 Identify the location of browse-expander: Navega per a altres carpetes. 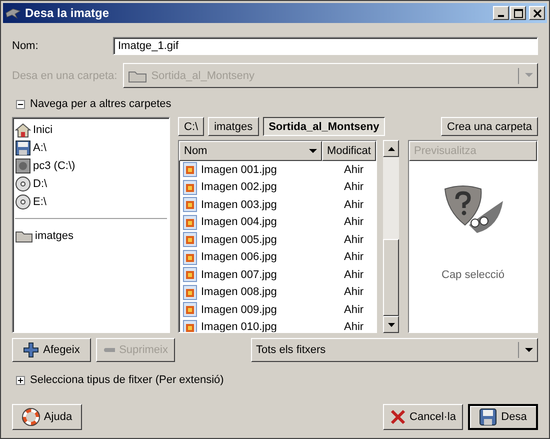
(277, 104).